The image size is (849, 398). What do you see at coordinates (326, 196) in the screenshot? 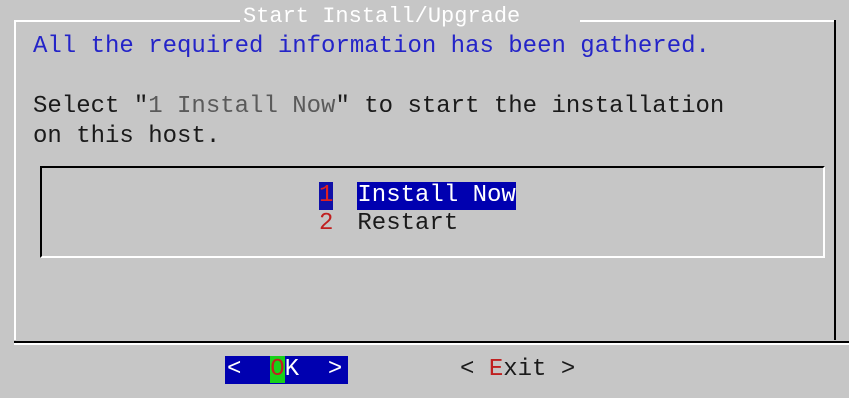
I see `menu-item-tag: 1` at bounding box center [326, 196].